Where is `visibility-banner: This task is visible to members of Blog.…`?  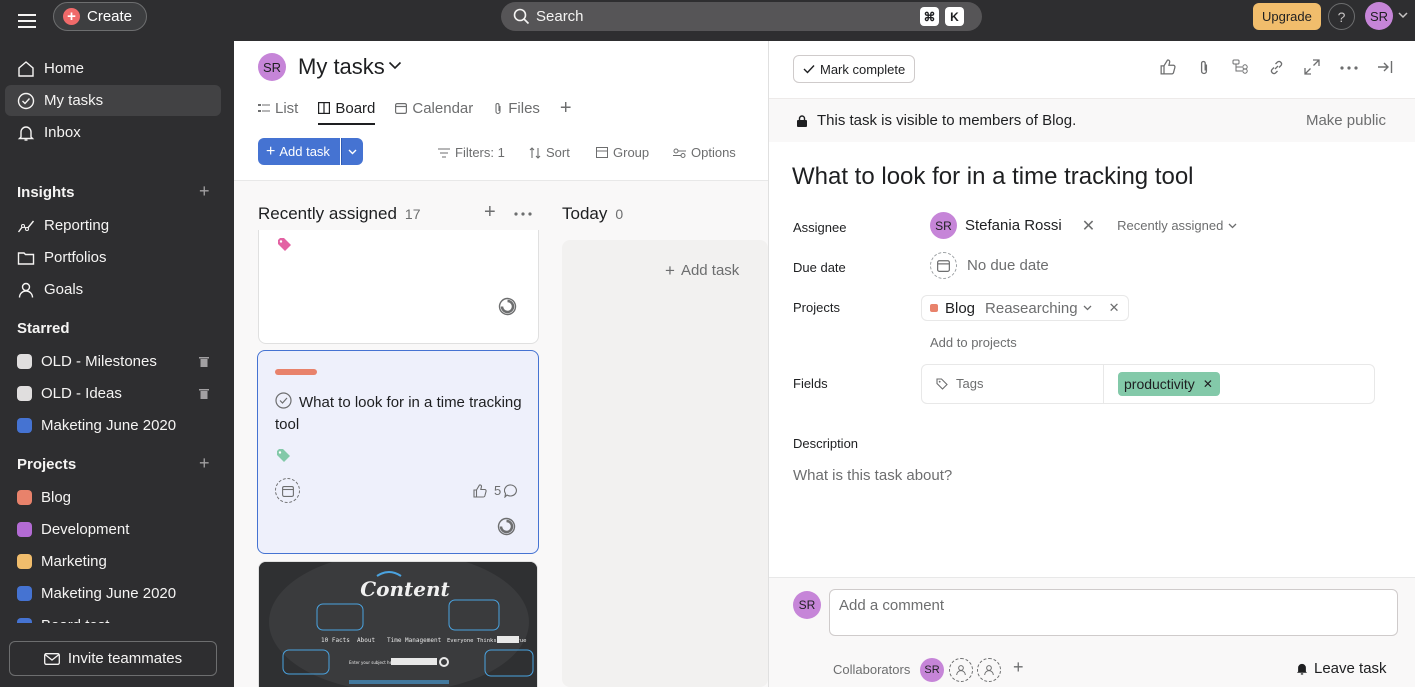
visibility-banner: This task is visible to members of Blog.… is located at coordinates (1092, 120).